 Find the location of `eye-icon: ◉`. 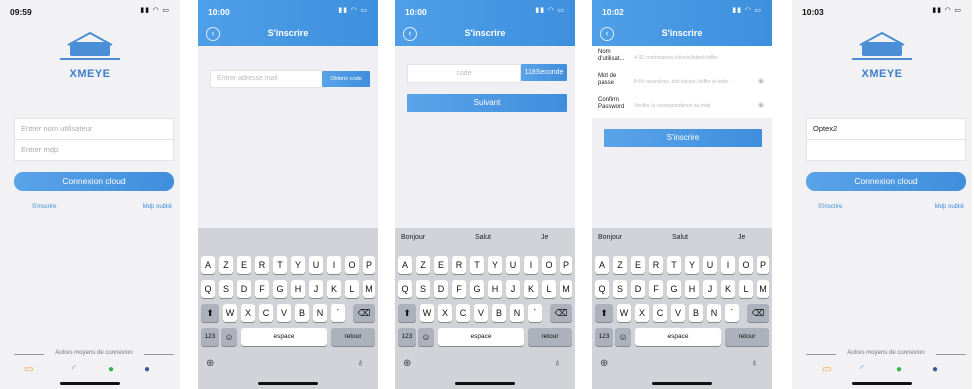

eye-icon: ◉ is located at coordinates (761, 81).